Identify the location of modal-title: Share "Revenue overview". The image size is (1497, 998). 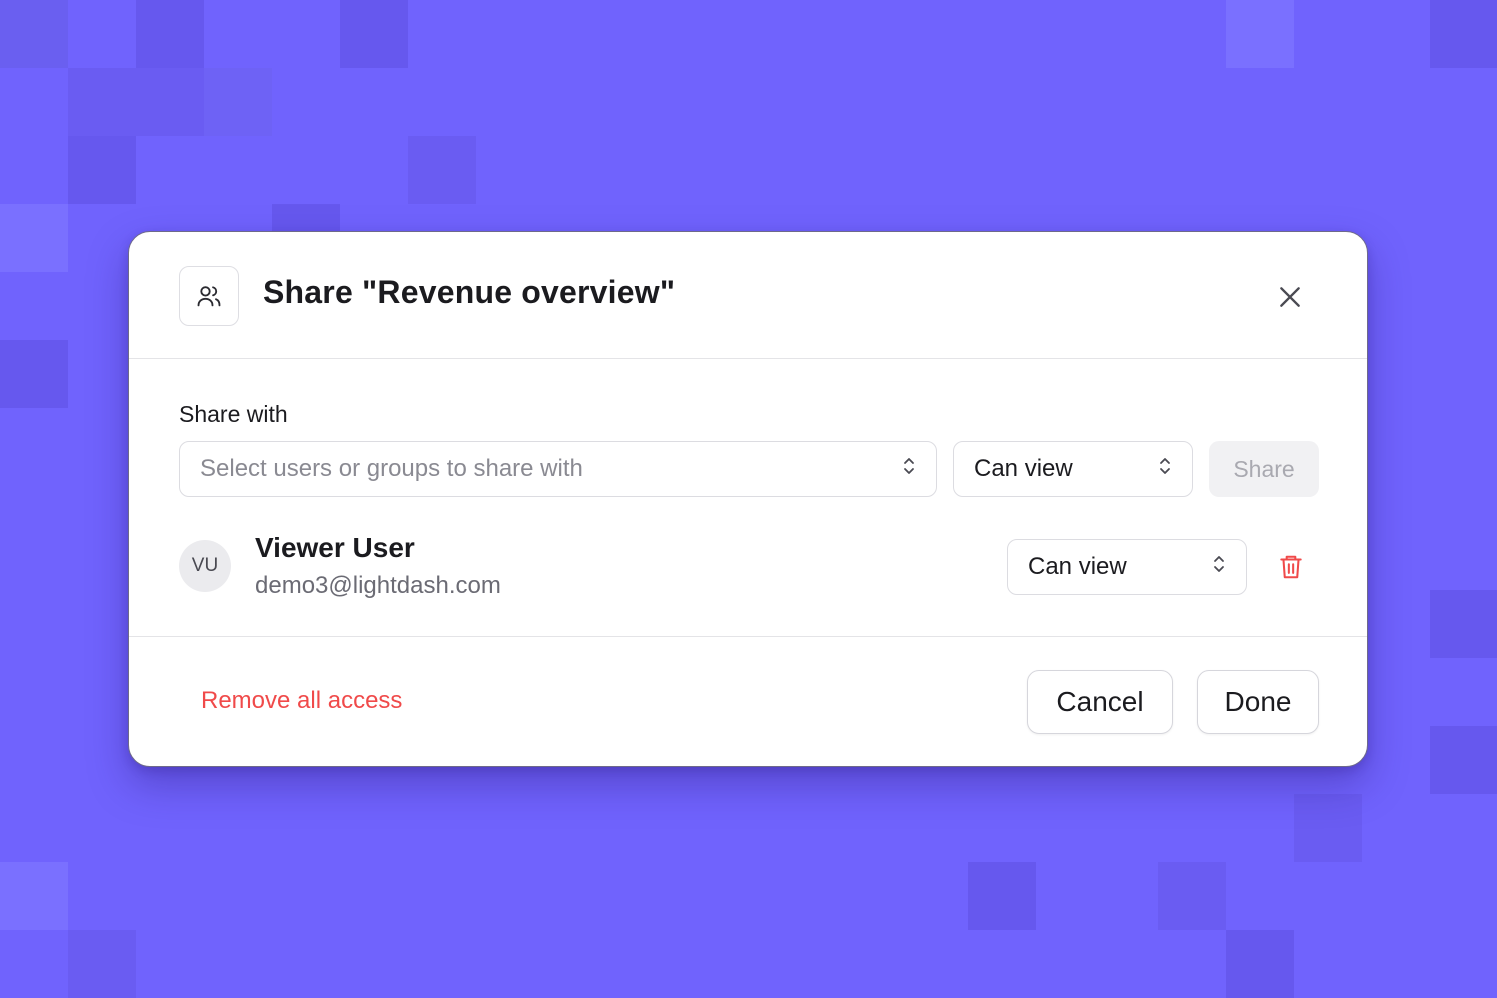
(469, 292).